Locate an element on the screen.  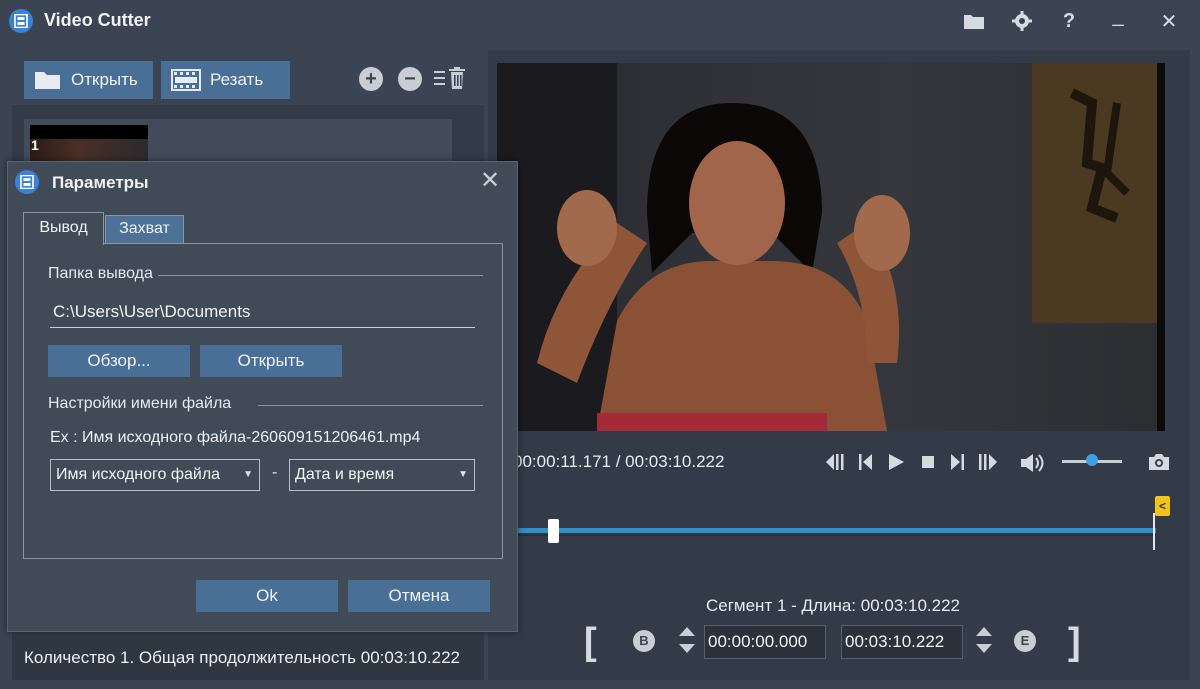
dialog-close-button: ✕ is located at coordinates (490, 181).